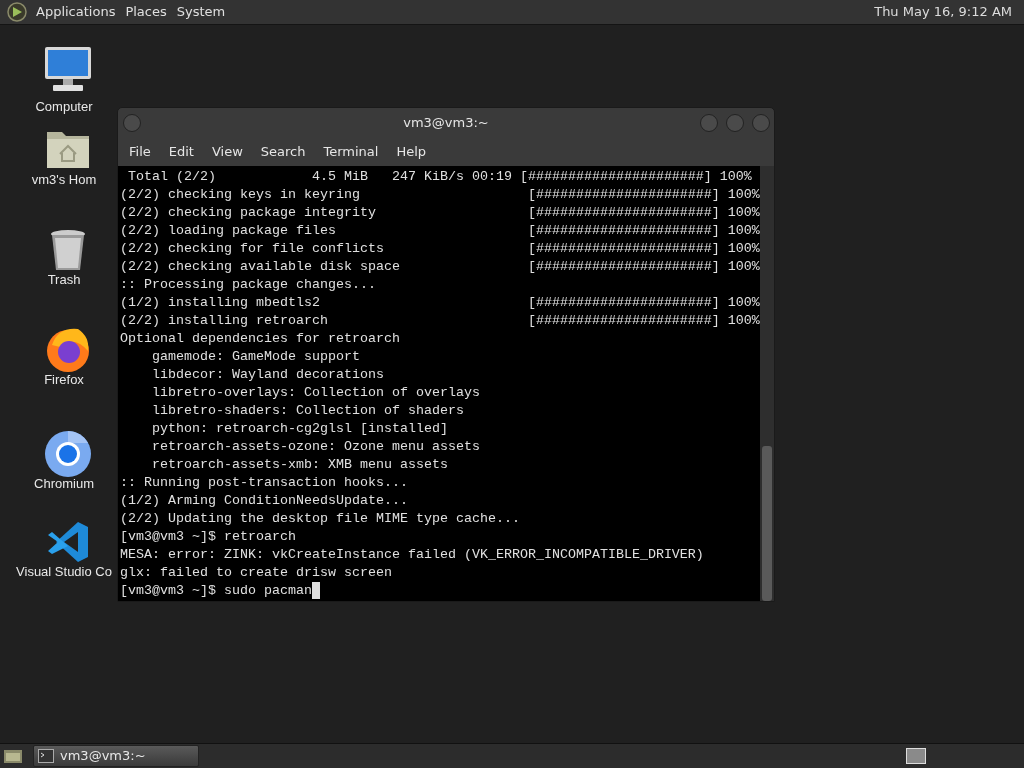  Describe the element at coordinates (116, 756) in the screenshot. I see `taskbar-button: vm3@vm3:~` at that location.